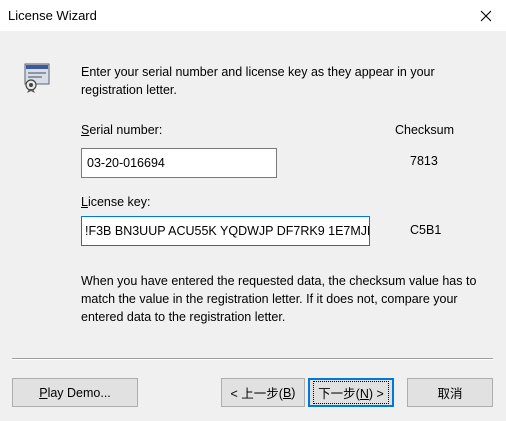  Describe the element at coordinates (450, 392) in the screenshot. I see `cancel-button: 取消` at that location.